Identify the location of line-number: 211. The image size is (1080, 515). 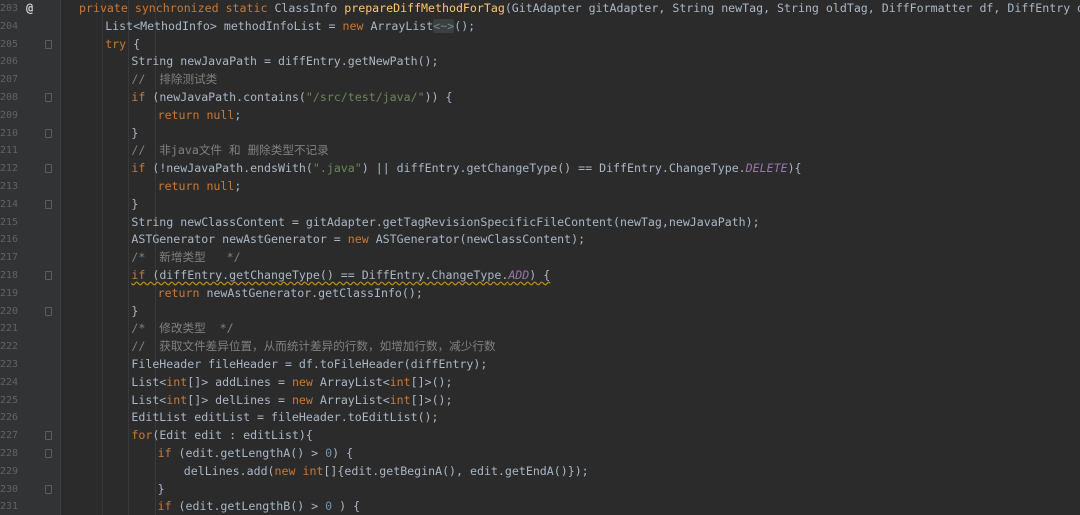
(9, 151).